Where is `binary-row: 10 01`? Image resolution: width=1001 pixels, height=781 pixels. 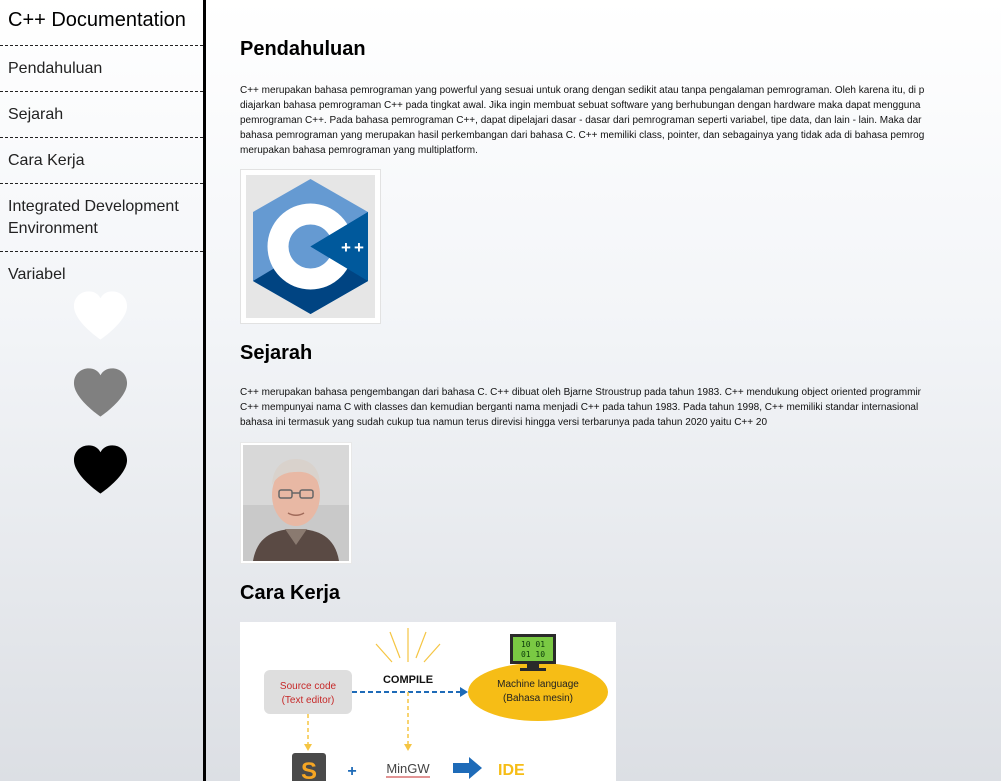 binary-row: 10 01 is located at coordinates (533, 644).